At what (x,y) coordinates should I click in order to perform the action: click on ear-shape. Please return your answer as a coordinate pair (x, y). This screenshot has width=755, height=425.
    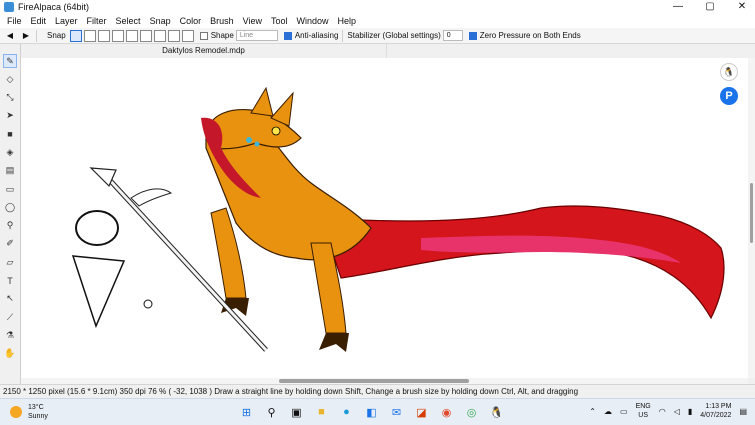
    Looking at the image, I should click on (262, 101).